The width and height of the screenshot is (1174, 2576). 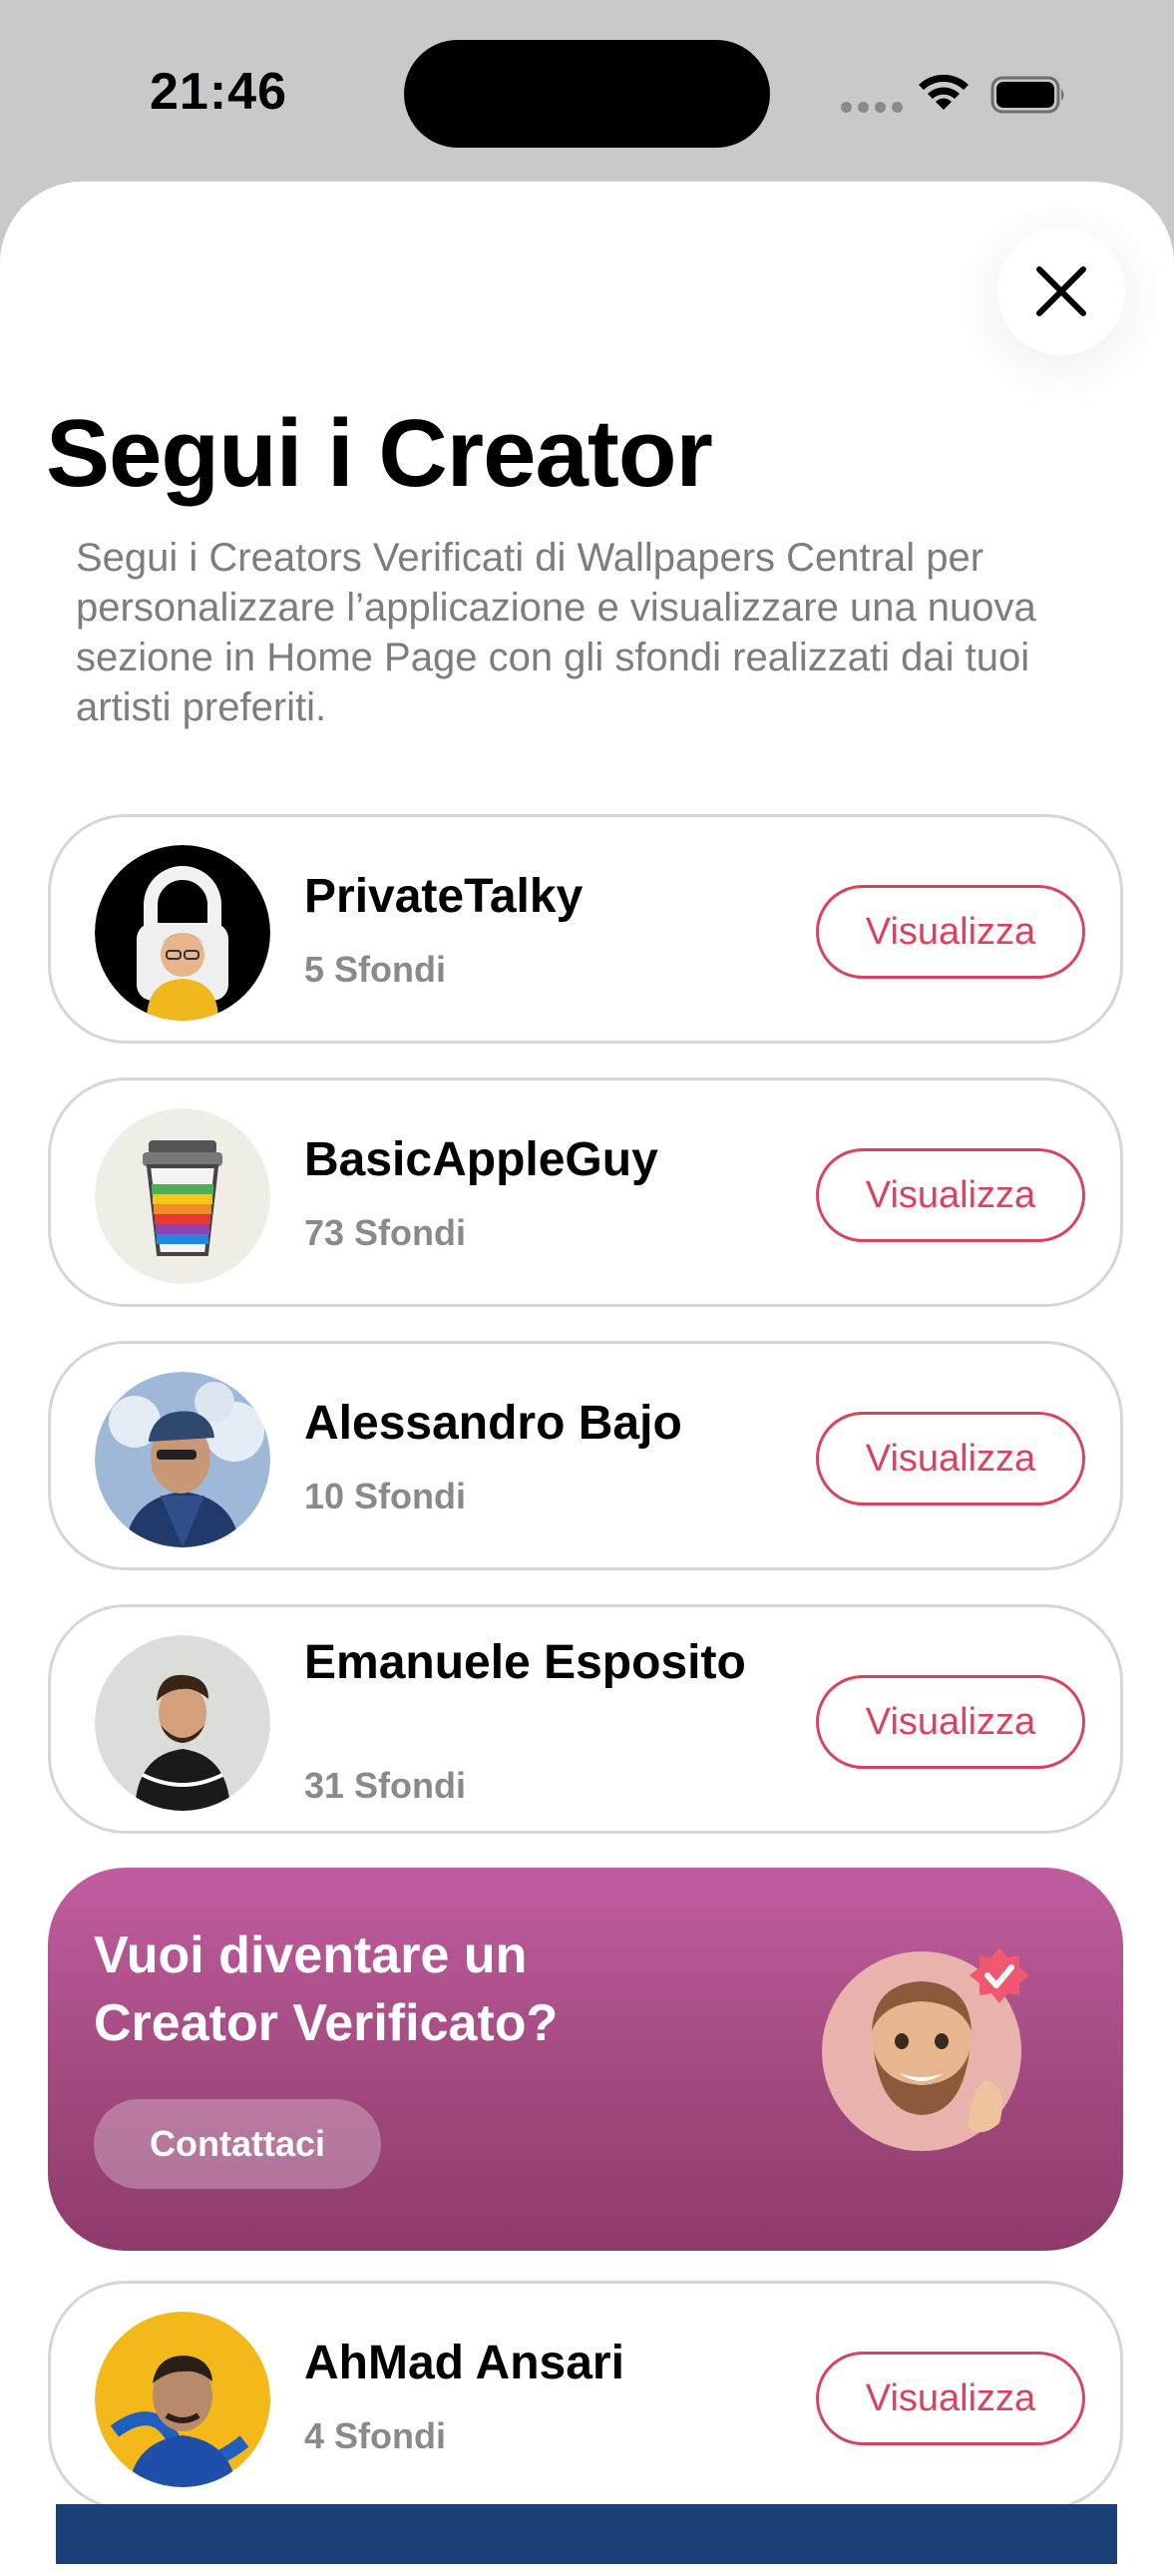 What do you see at coordinates (218, 92) in the screenshot?
I see `status-time: 21:46` at bounding box center [218, 92].